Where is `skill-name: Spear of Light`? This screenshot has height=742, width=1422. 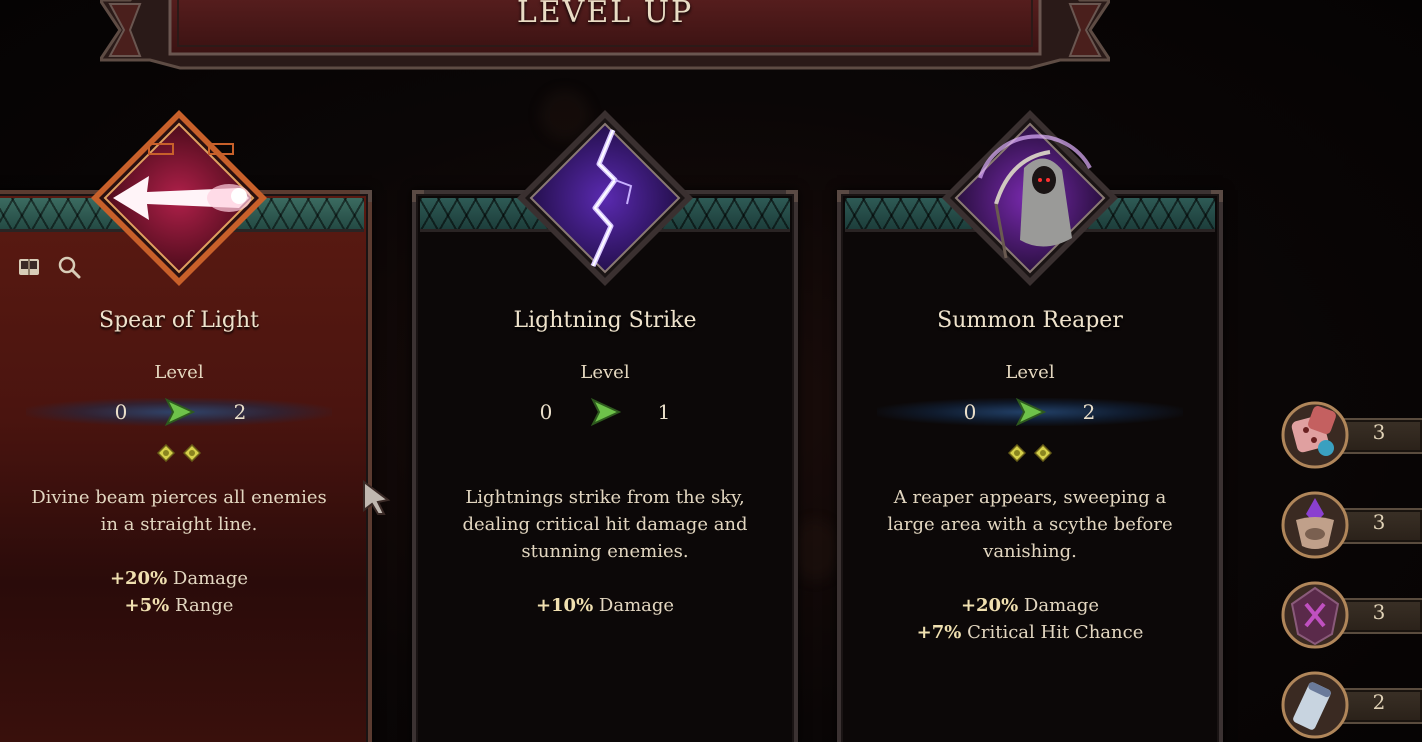 skill-name: Spear of Light is located at coordinates (179, 320).